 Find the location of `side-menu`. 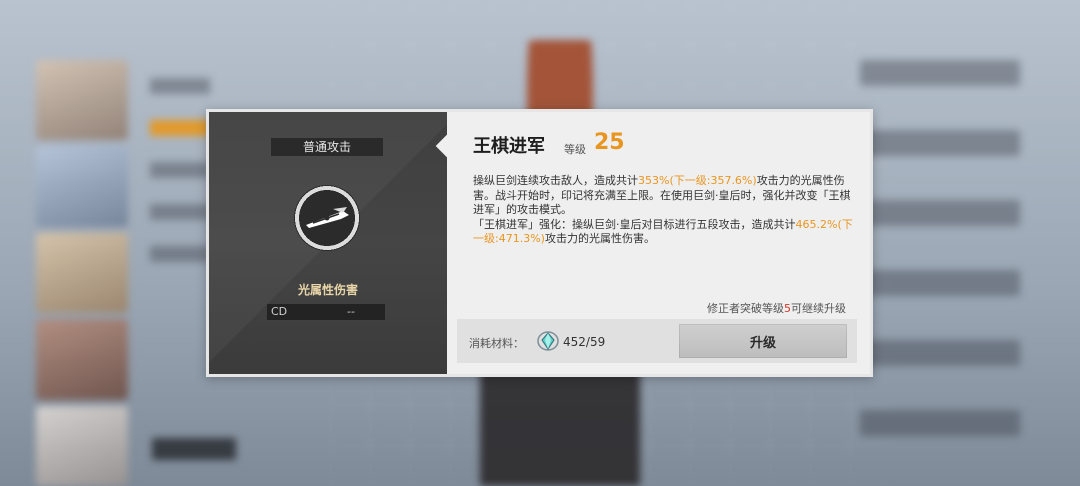

side-menu is located at coordinates (180, 228).